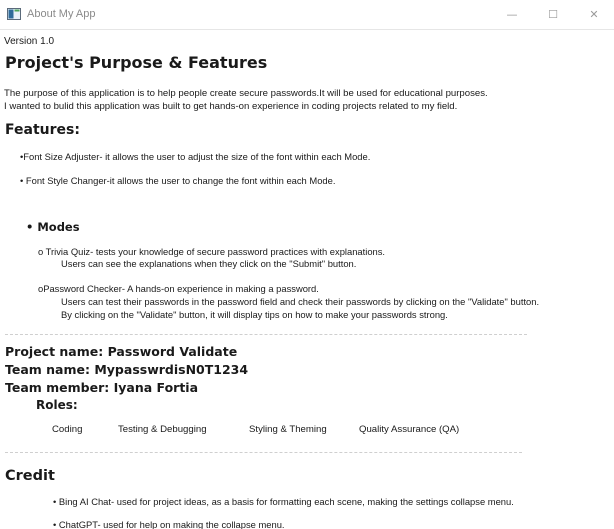  Describe the element at coordinates (29, 41) in the screenshot. I see `version-label: Version 1.0` at that location.